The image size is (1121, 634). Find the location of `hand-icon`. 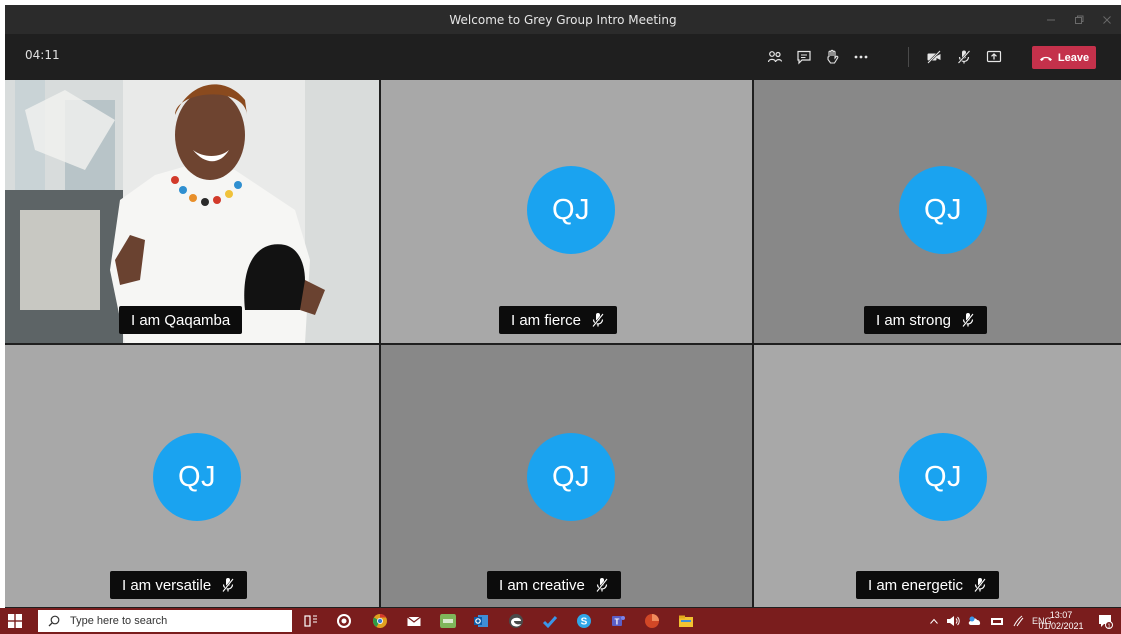

hand-icon is located at coordinates (833, 56).